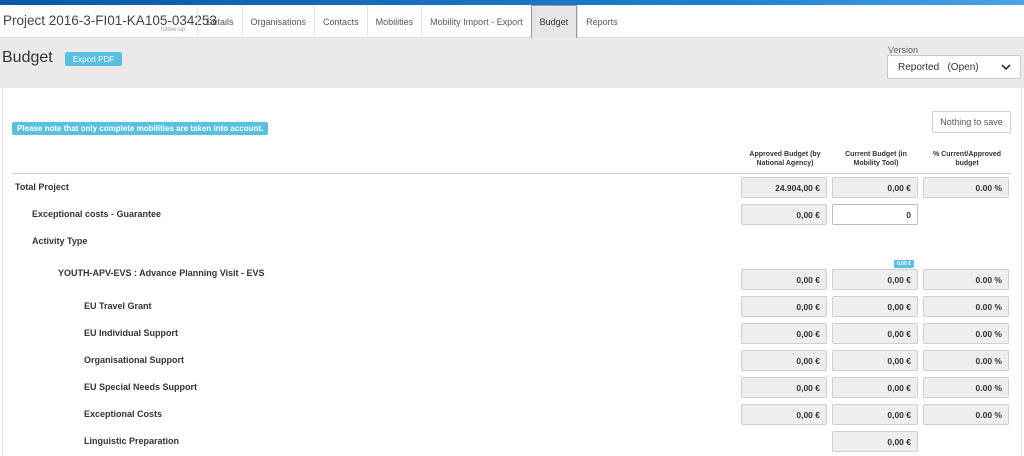 This screenshot has width=1024, height=456. What do you see at coordinates (118, 306) in the screenshot?
I see `row-label-travel: EU Travel Grant` at bounding box center [118, 306].